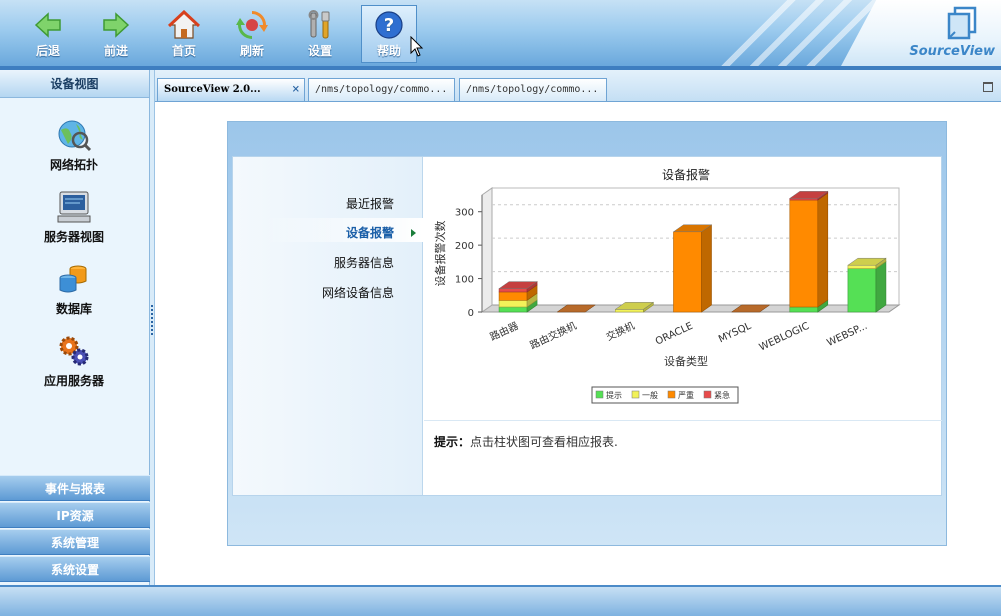 The height and width of the screenshot is (616, 1001). Describe the element at coordinates (388, 51) in the screenshot. I see `help-label: 帮助` at that location.